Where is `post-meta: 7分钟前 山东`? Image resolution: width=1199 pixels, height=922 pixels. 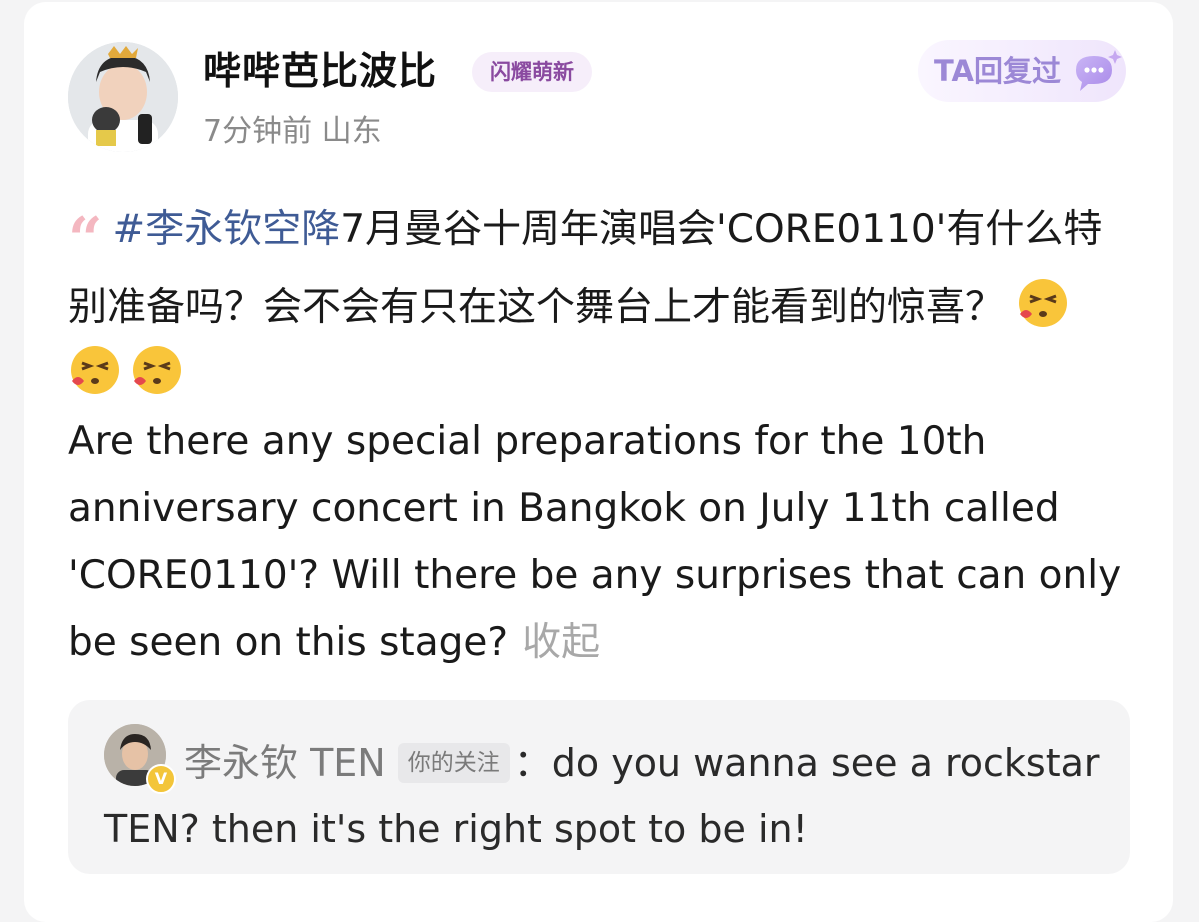
post-meta: 7分钟前 山东 is located at coordinates (292, 132).